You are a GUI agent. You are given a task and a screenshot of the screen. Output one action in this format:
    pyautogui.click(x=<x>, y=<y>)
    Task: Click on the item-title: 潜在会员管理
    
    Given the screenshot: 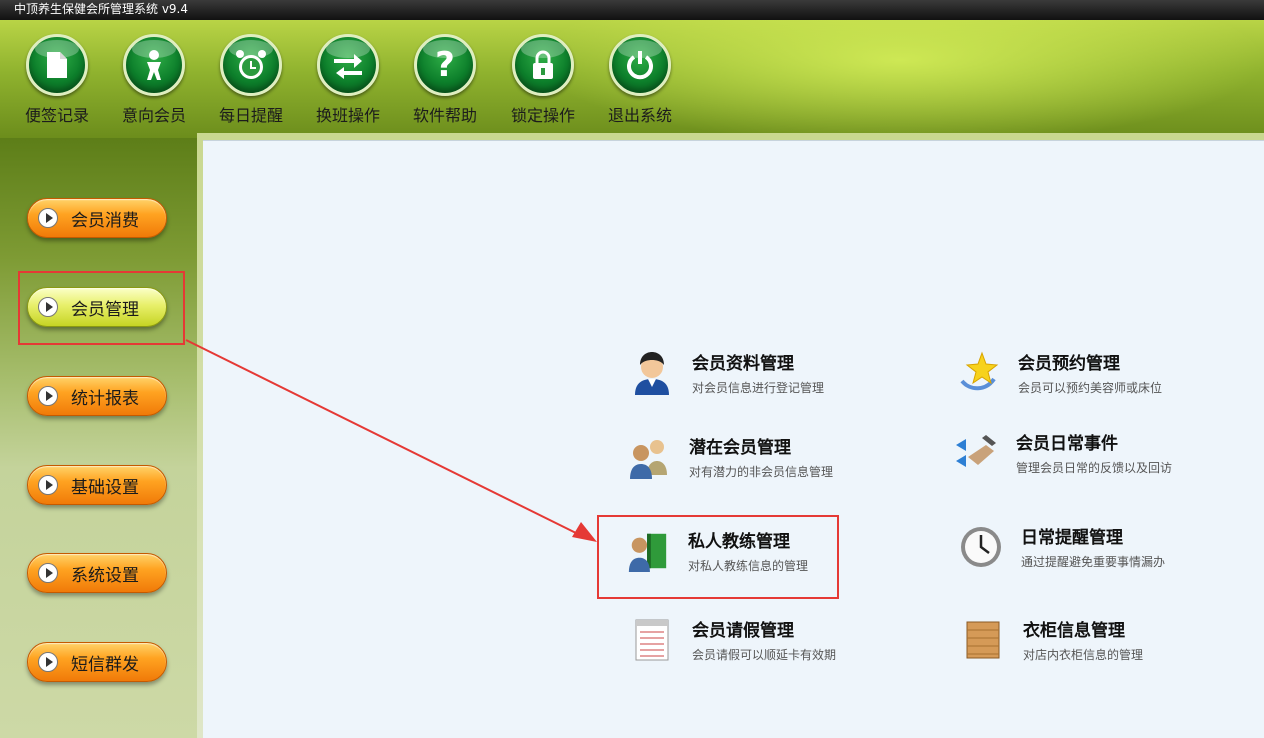 What is the action you would take?
    pyautogui.click(x=740, y=448)
    